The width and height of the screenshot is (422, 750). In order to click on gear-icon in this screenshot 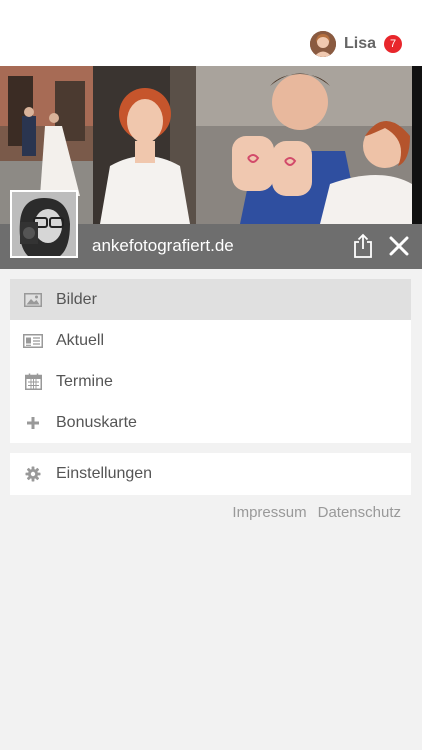, I will do `click(33, 474)`.